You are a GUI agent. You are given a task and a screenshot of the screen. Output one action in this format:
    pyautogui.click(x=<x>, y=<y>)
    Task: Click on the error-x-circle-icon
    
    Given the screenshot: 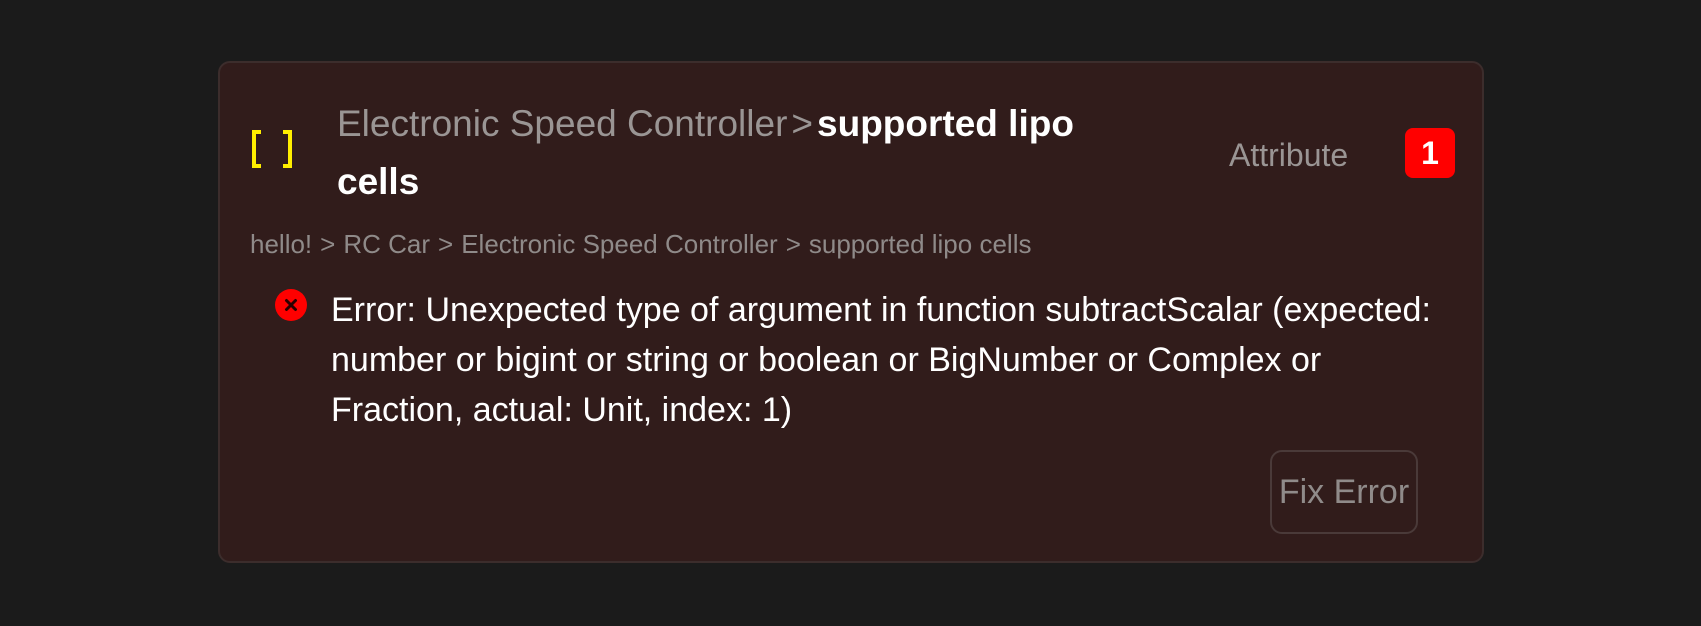 What is the action you would take?
    pyautogui.click(x=291, y=305)
    